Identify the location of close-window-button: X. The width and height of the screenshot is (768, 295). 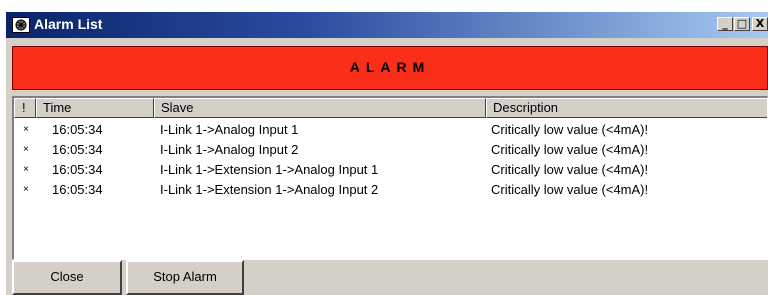
(760, 24).